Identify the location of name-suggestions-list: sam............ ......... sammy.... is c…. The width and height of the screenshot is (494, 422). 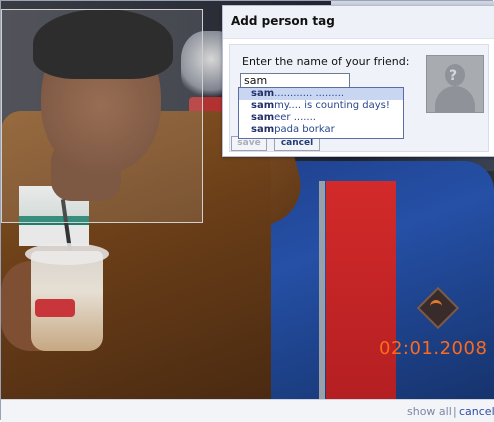
(321, 113).